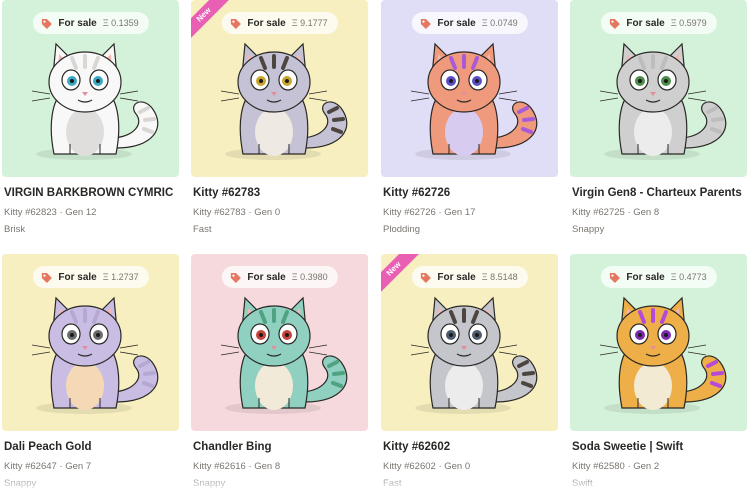 Image resolution: width=750 pixels, height=494 pixels. I want to click on kitty-name: VIRGIN BARKBROWN CYMRIC, so click(88, 193).